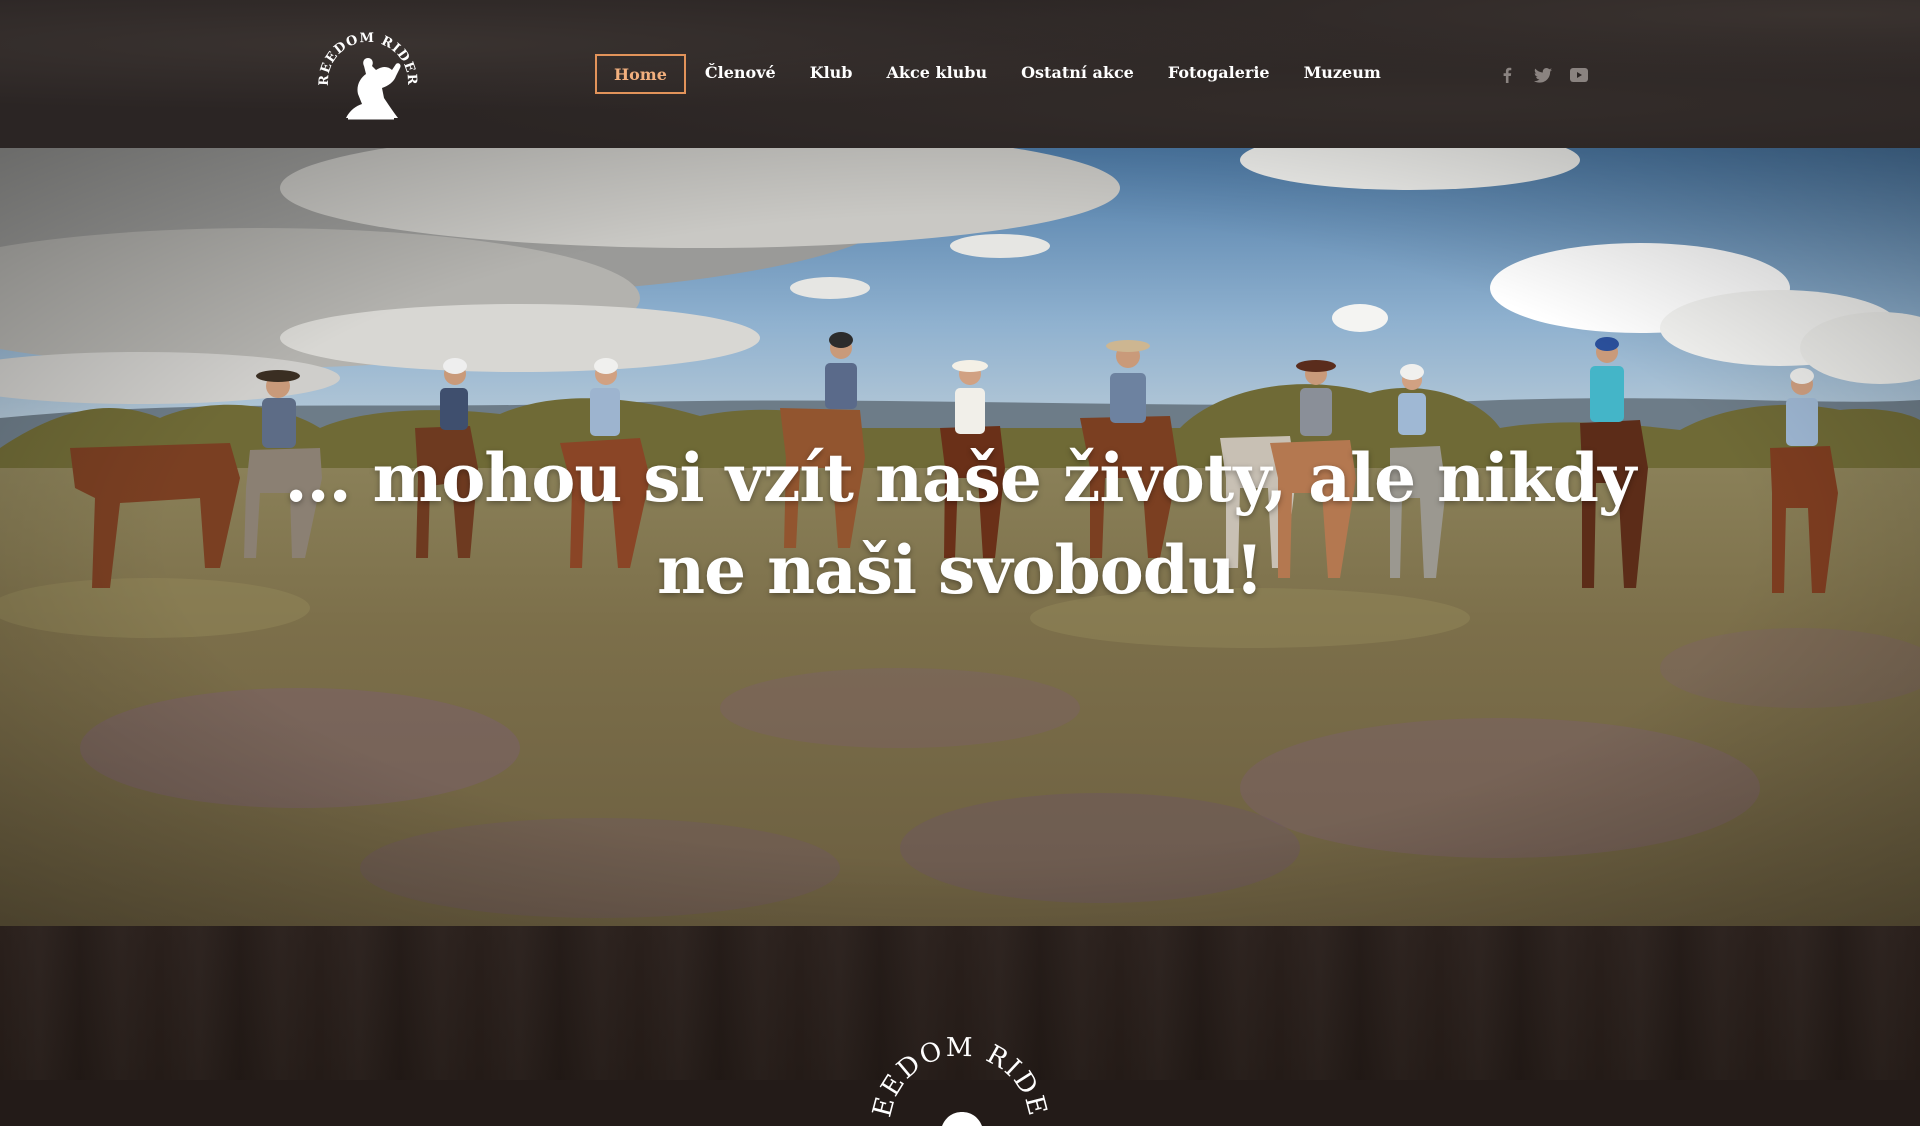  I want to click on youtube-icon, so click(1579, 75).